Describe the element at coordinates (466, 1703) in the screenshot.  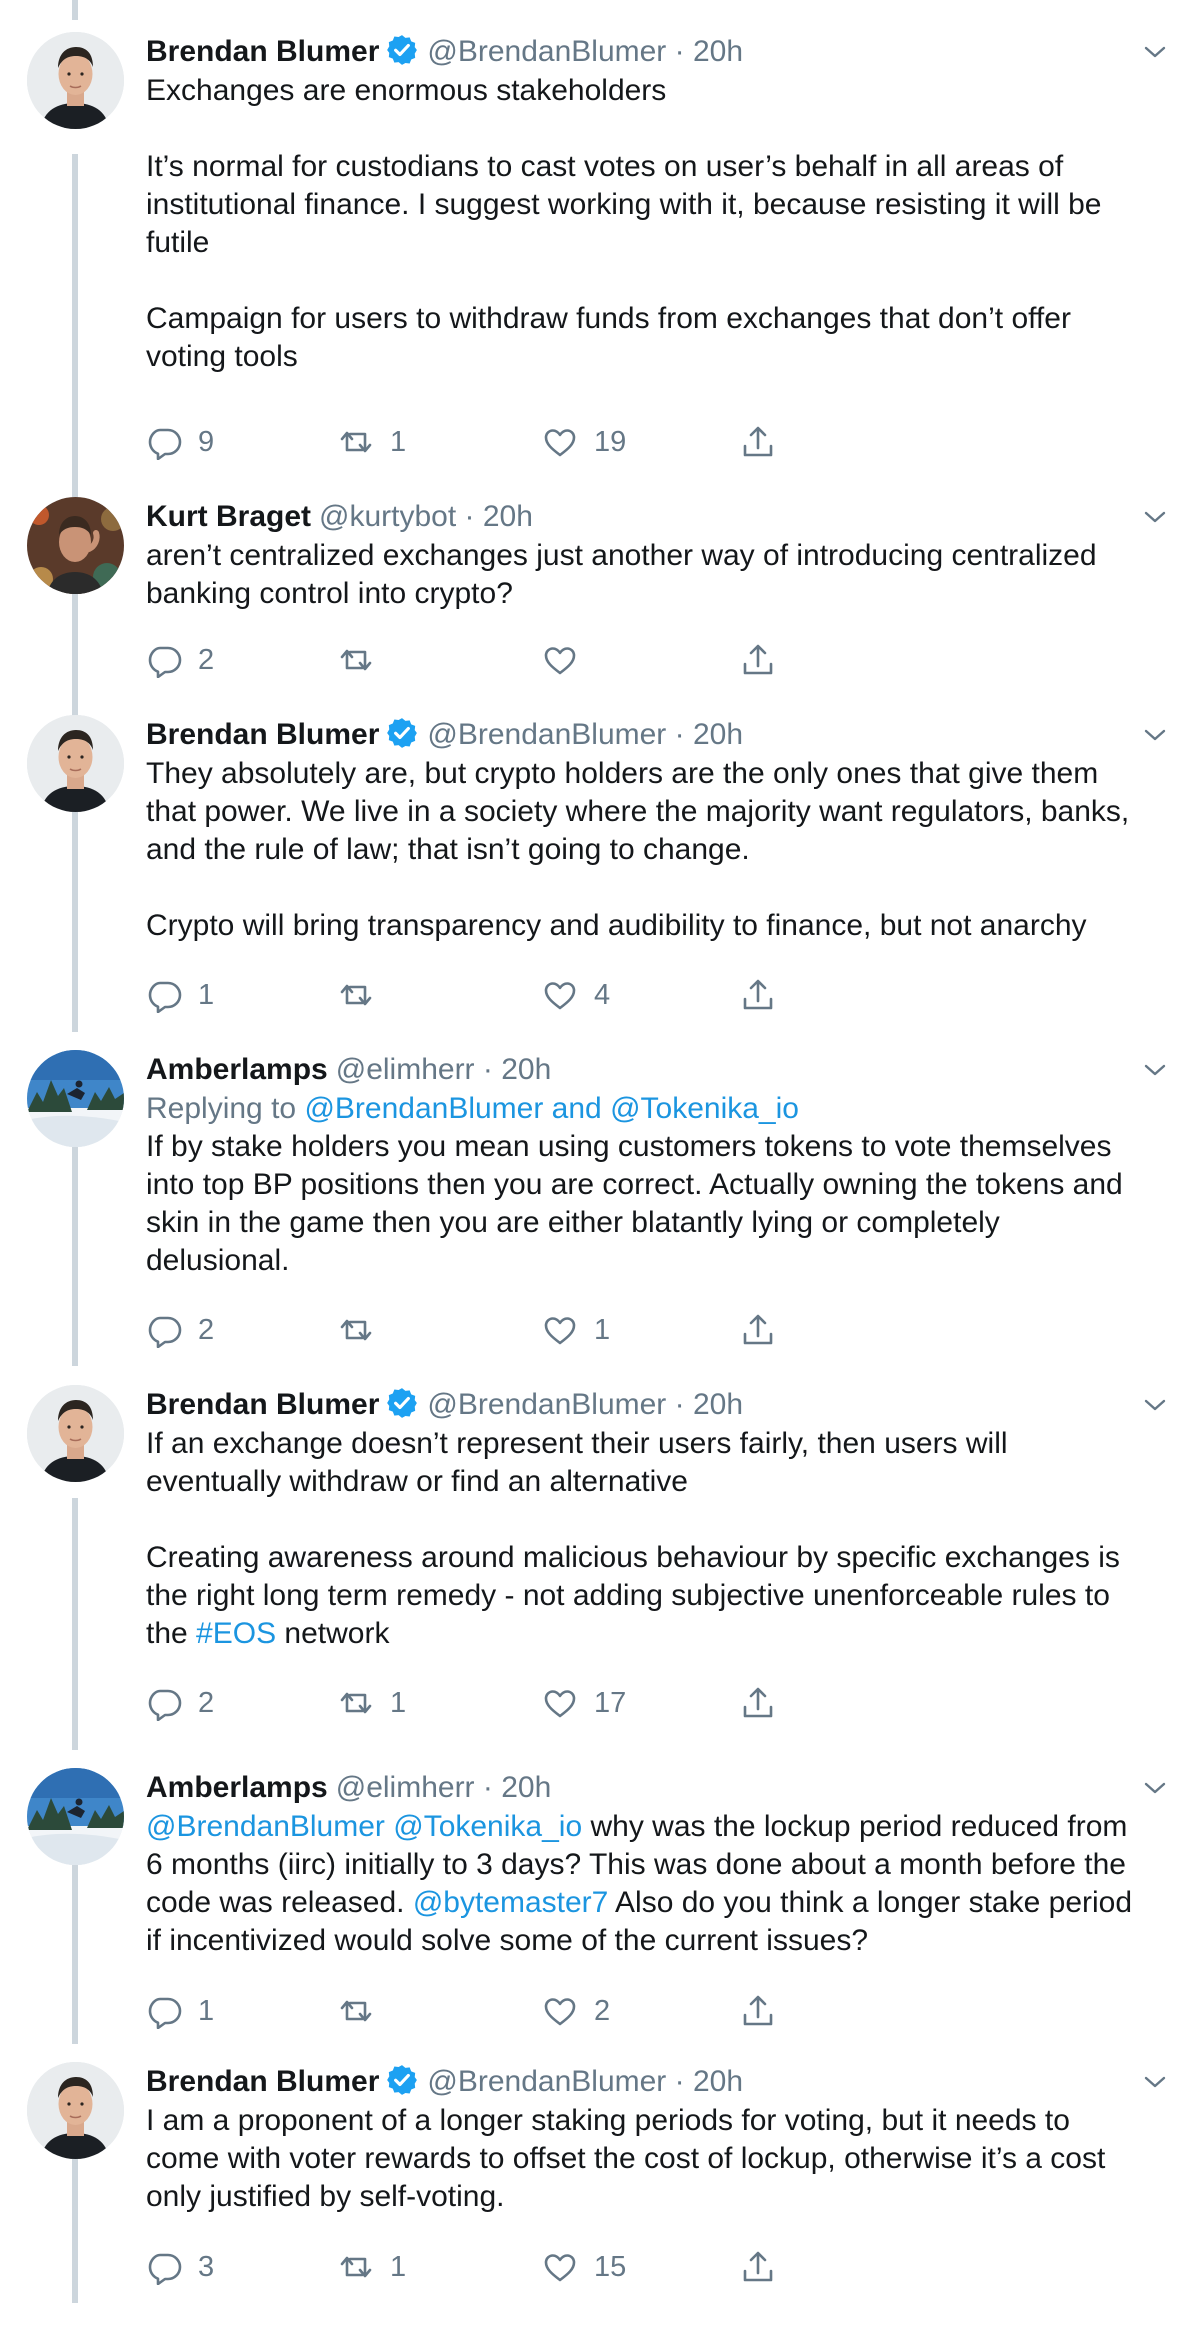
I see `tweet-actions: 2 1 17` at that location.